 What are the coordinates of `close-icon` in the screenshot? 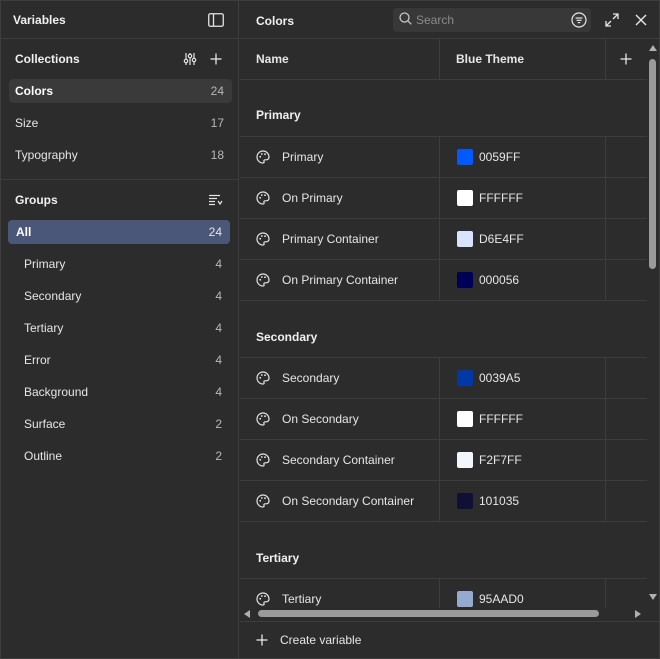 It's located at (641, 20).